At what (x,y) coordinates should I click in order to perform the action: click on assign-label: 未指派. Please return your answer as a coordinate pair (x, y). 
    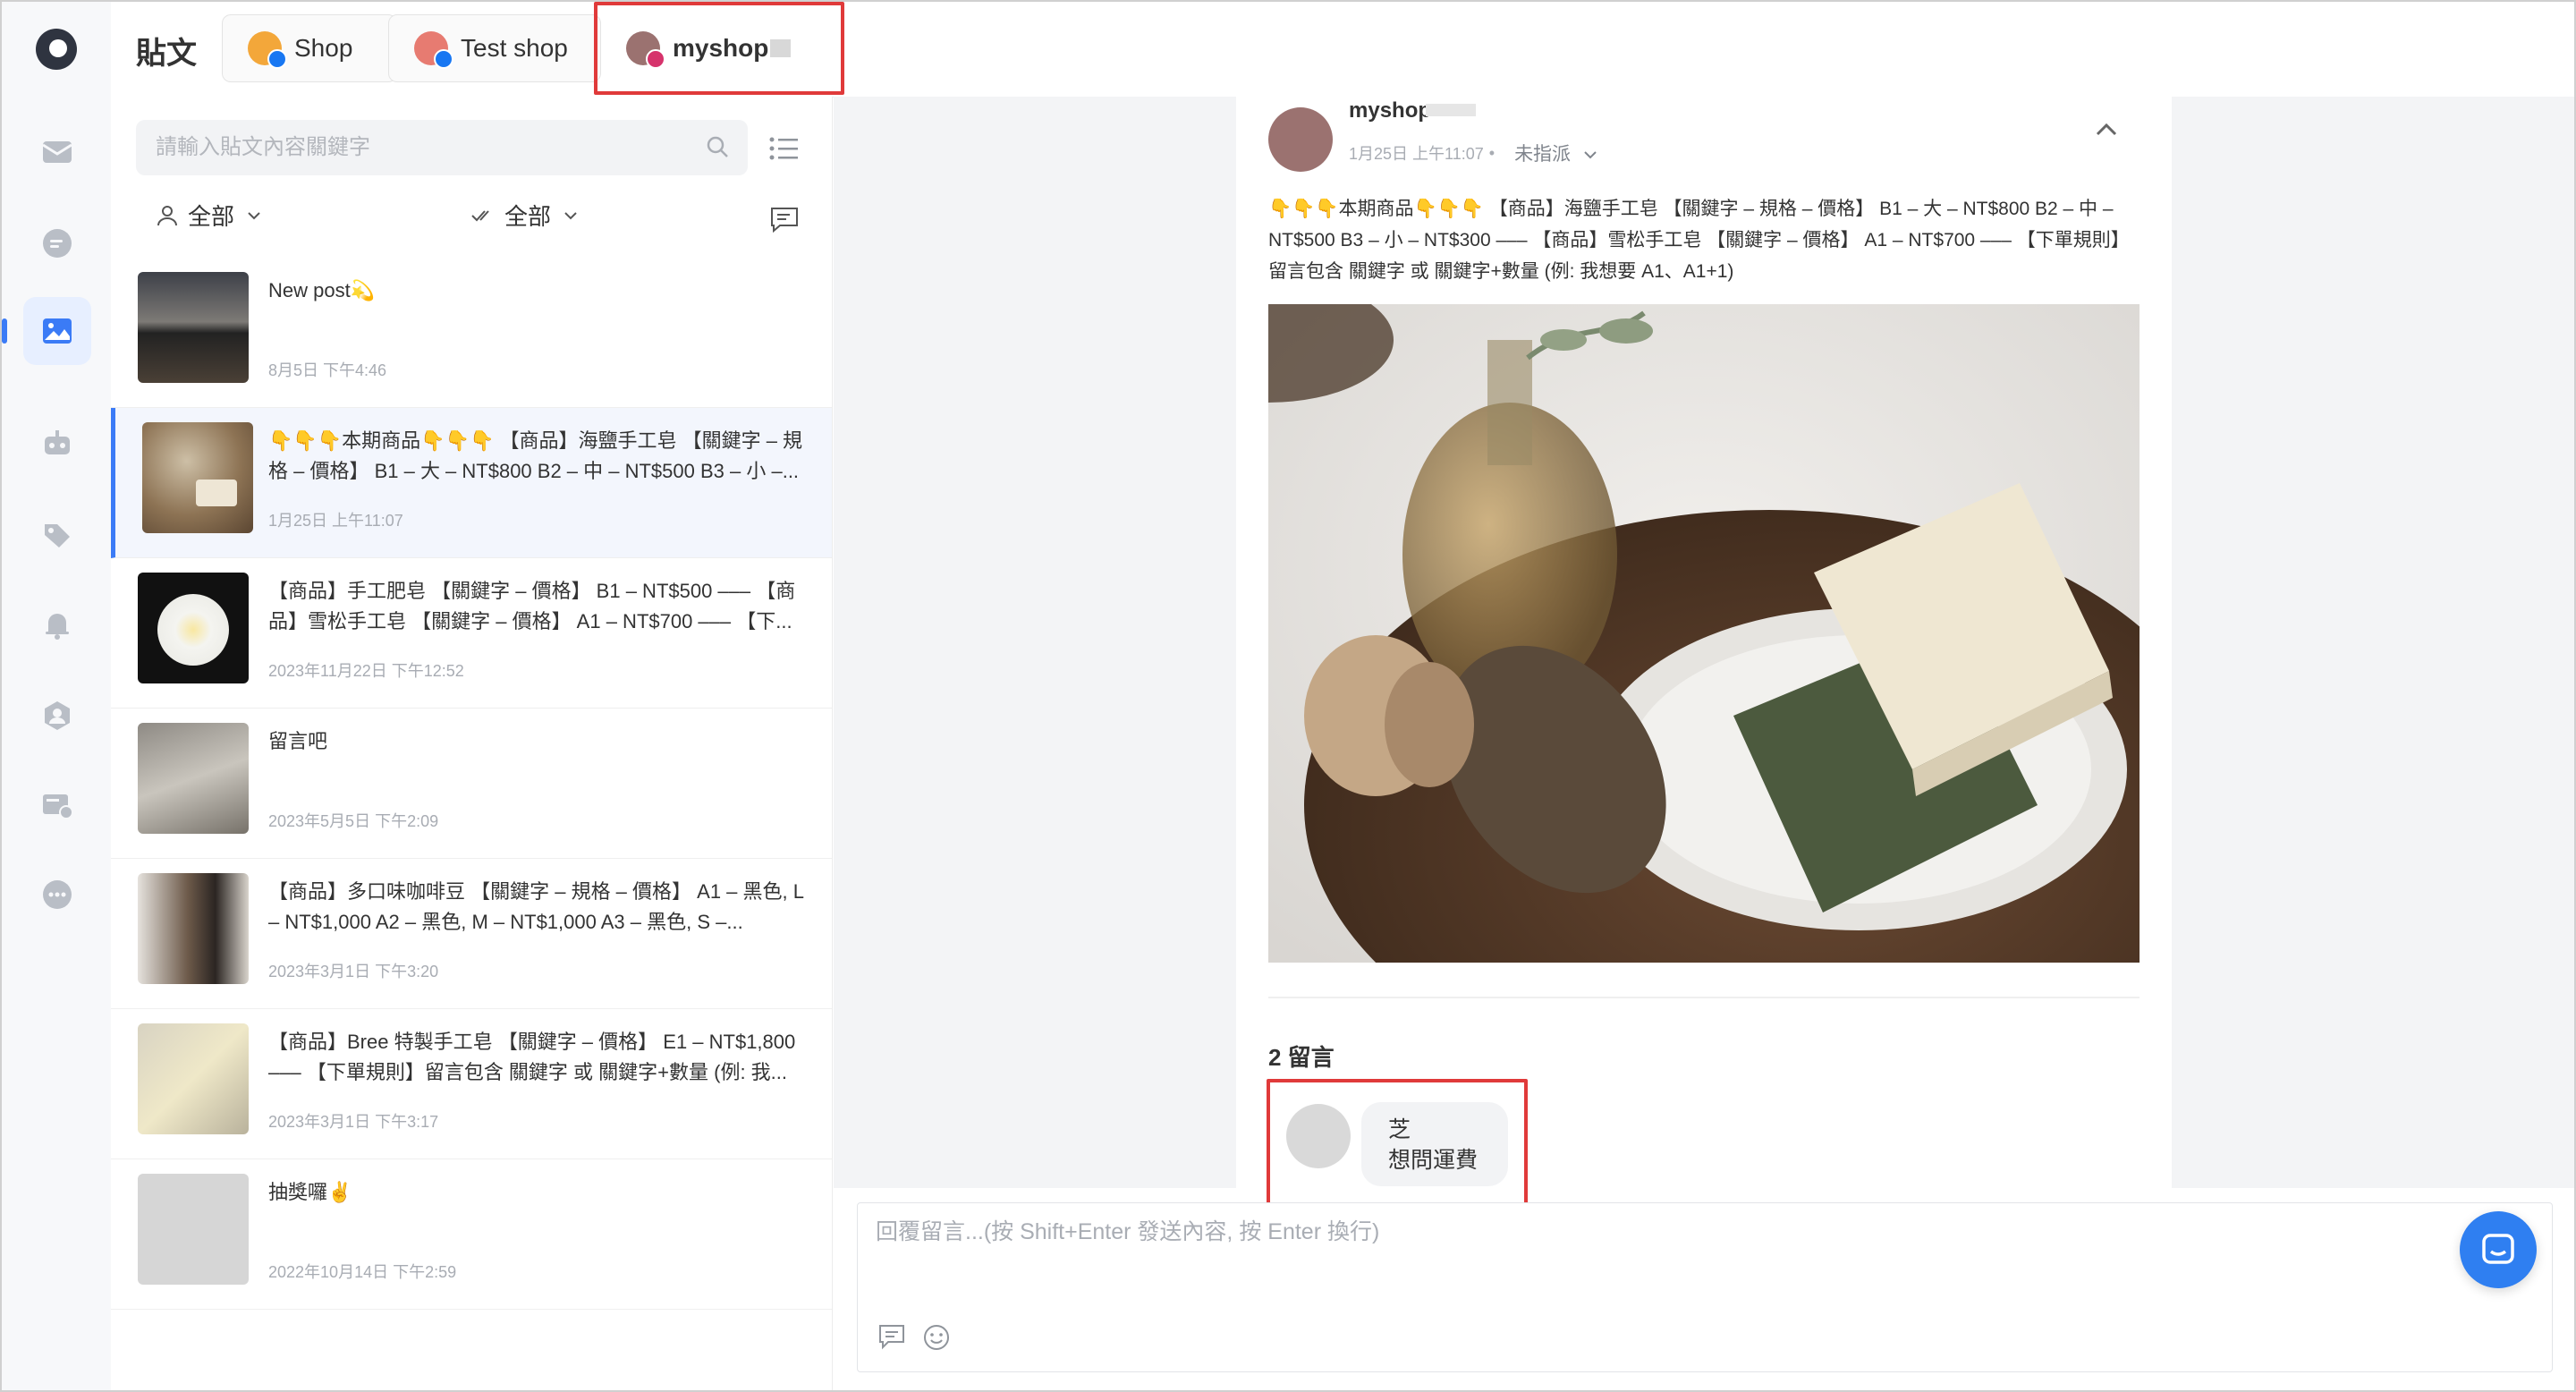
    Looking at the image, I should click on (1543, 154).